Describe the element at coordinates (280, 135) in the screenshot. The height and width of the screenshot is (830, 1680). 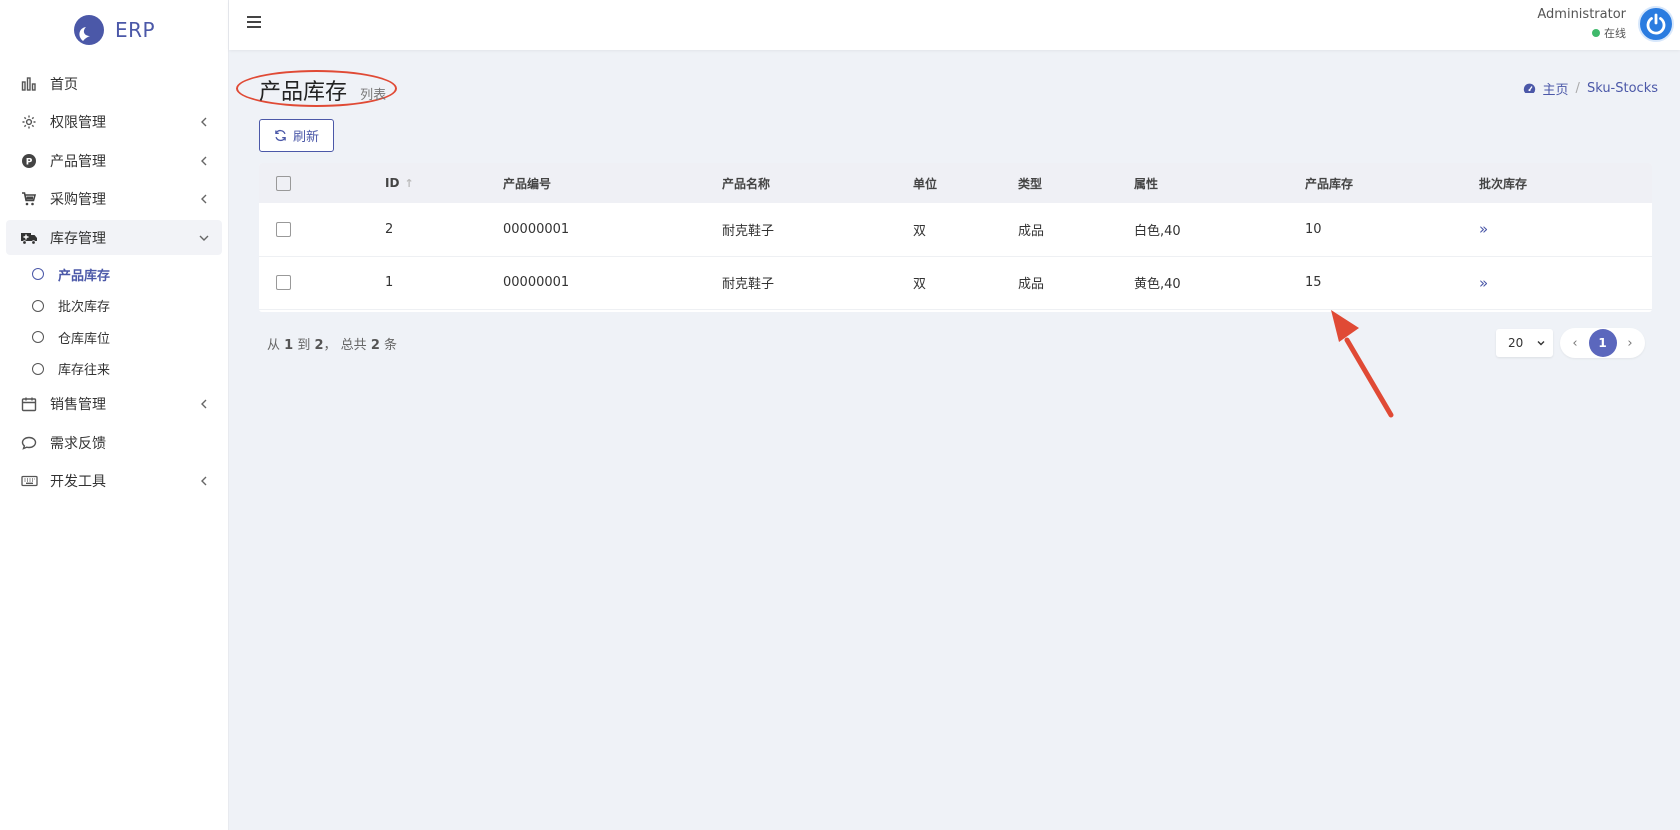
I see `refresh-icon` at that location.